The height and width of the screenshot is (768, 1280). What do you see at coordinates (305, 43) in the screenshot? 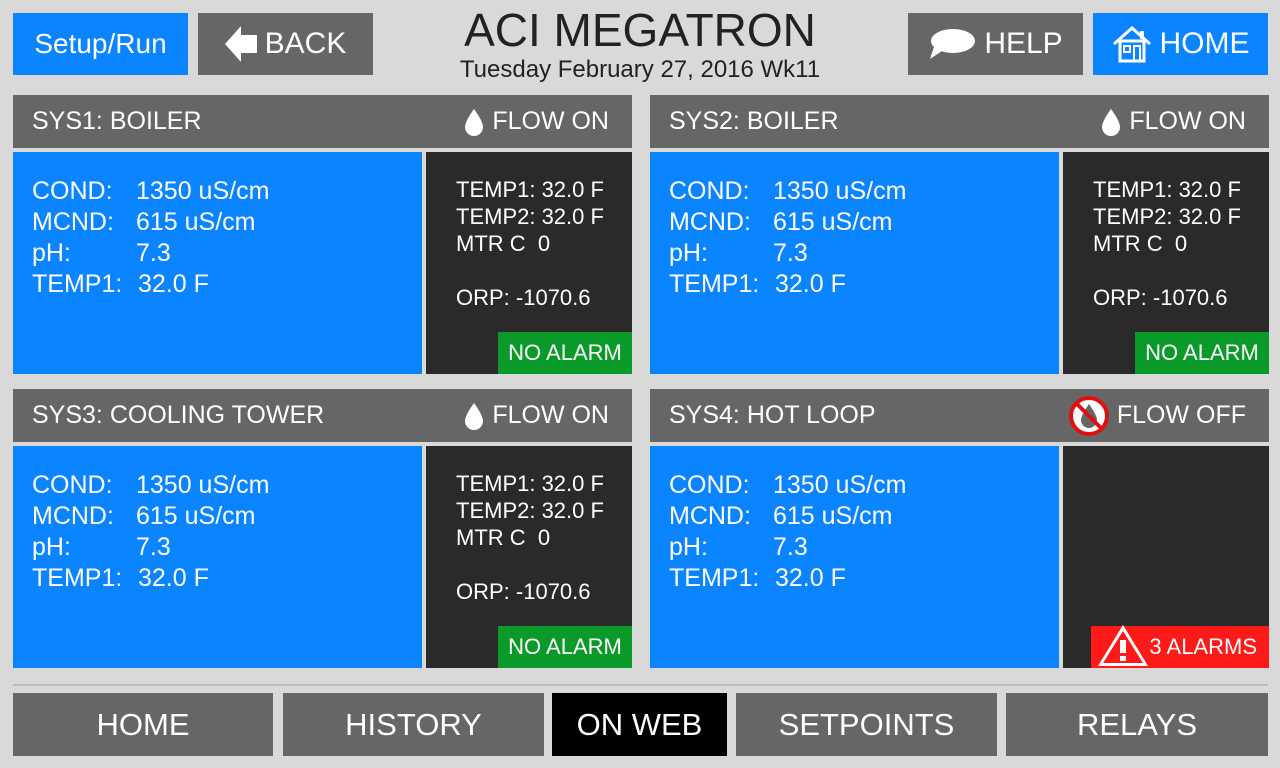
I see `back-label: BACK` at bounding box center [305, 43].